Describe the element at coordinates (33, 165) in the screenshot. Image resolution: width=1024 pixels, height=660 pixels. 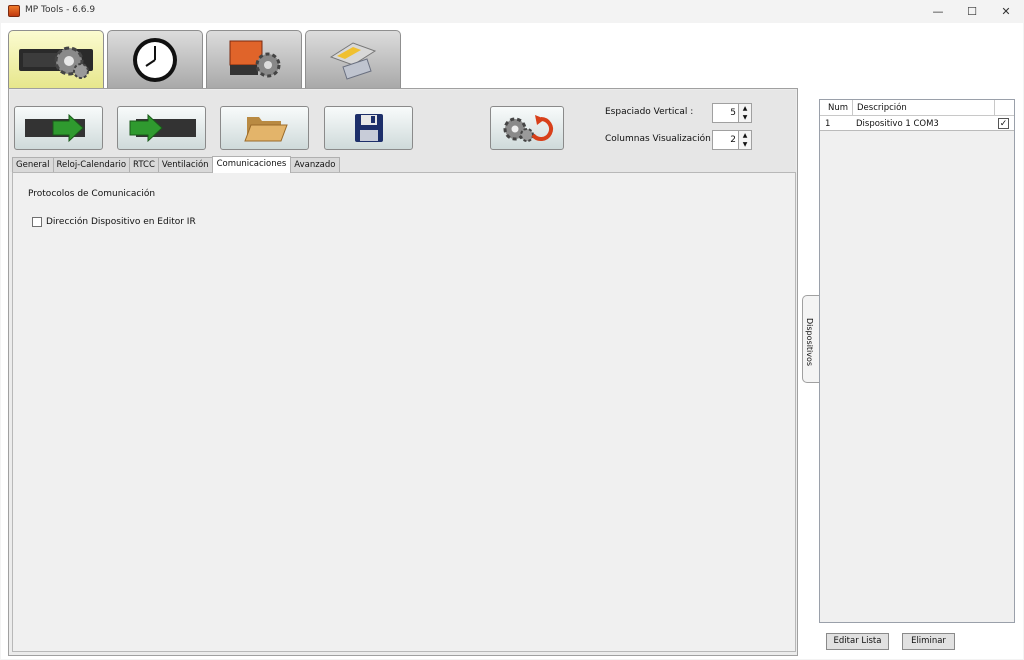
I see `tab-general: General` at that location.